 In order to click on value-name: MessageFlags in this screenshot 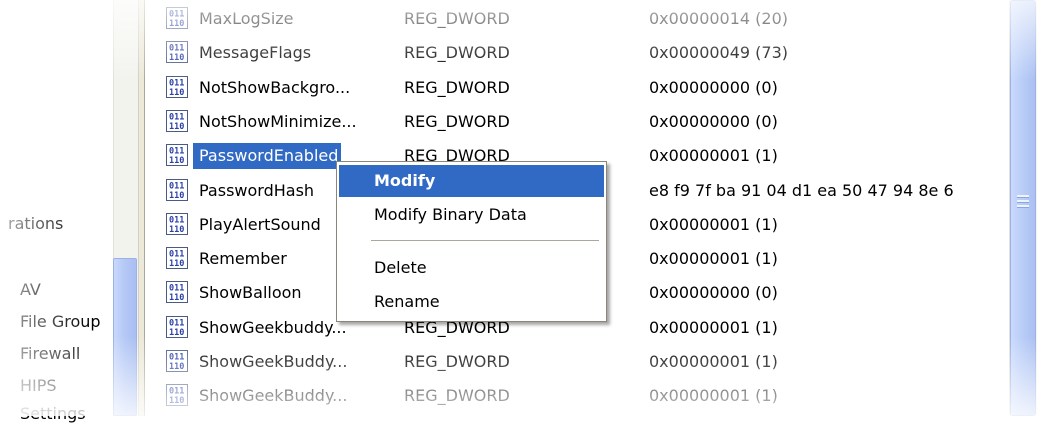, I will do `click(255, 53)`.